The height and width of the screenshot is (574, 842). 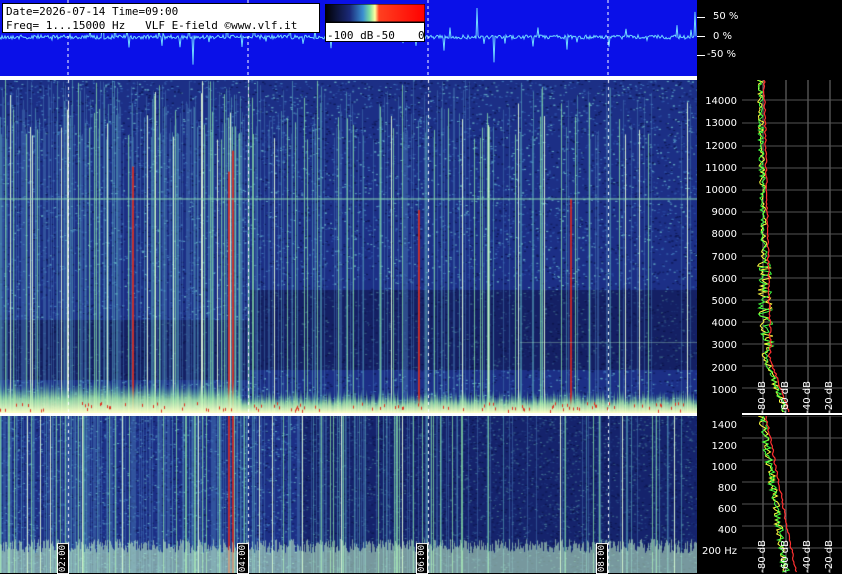 I want to click on low-freq-tick-label: 1000, so click(x=724, y=468).